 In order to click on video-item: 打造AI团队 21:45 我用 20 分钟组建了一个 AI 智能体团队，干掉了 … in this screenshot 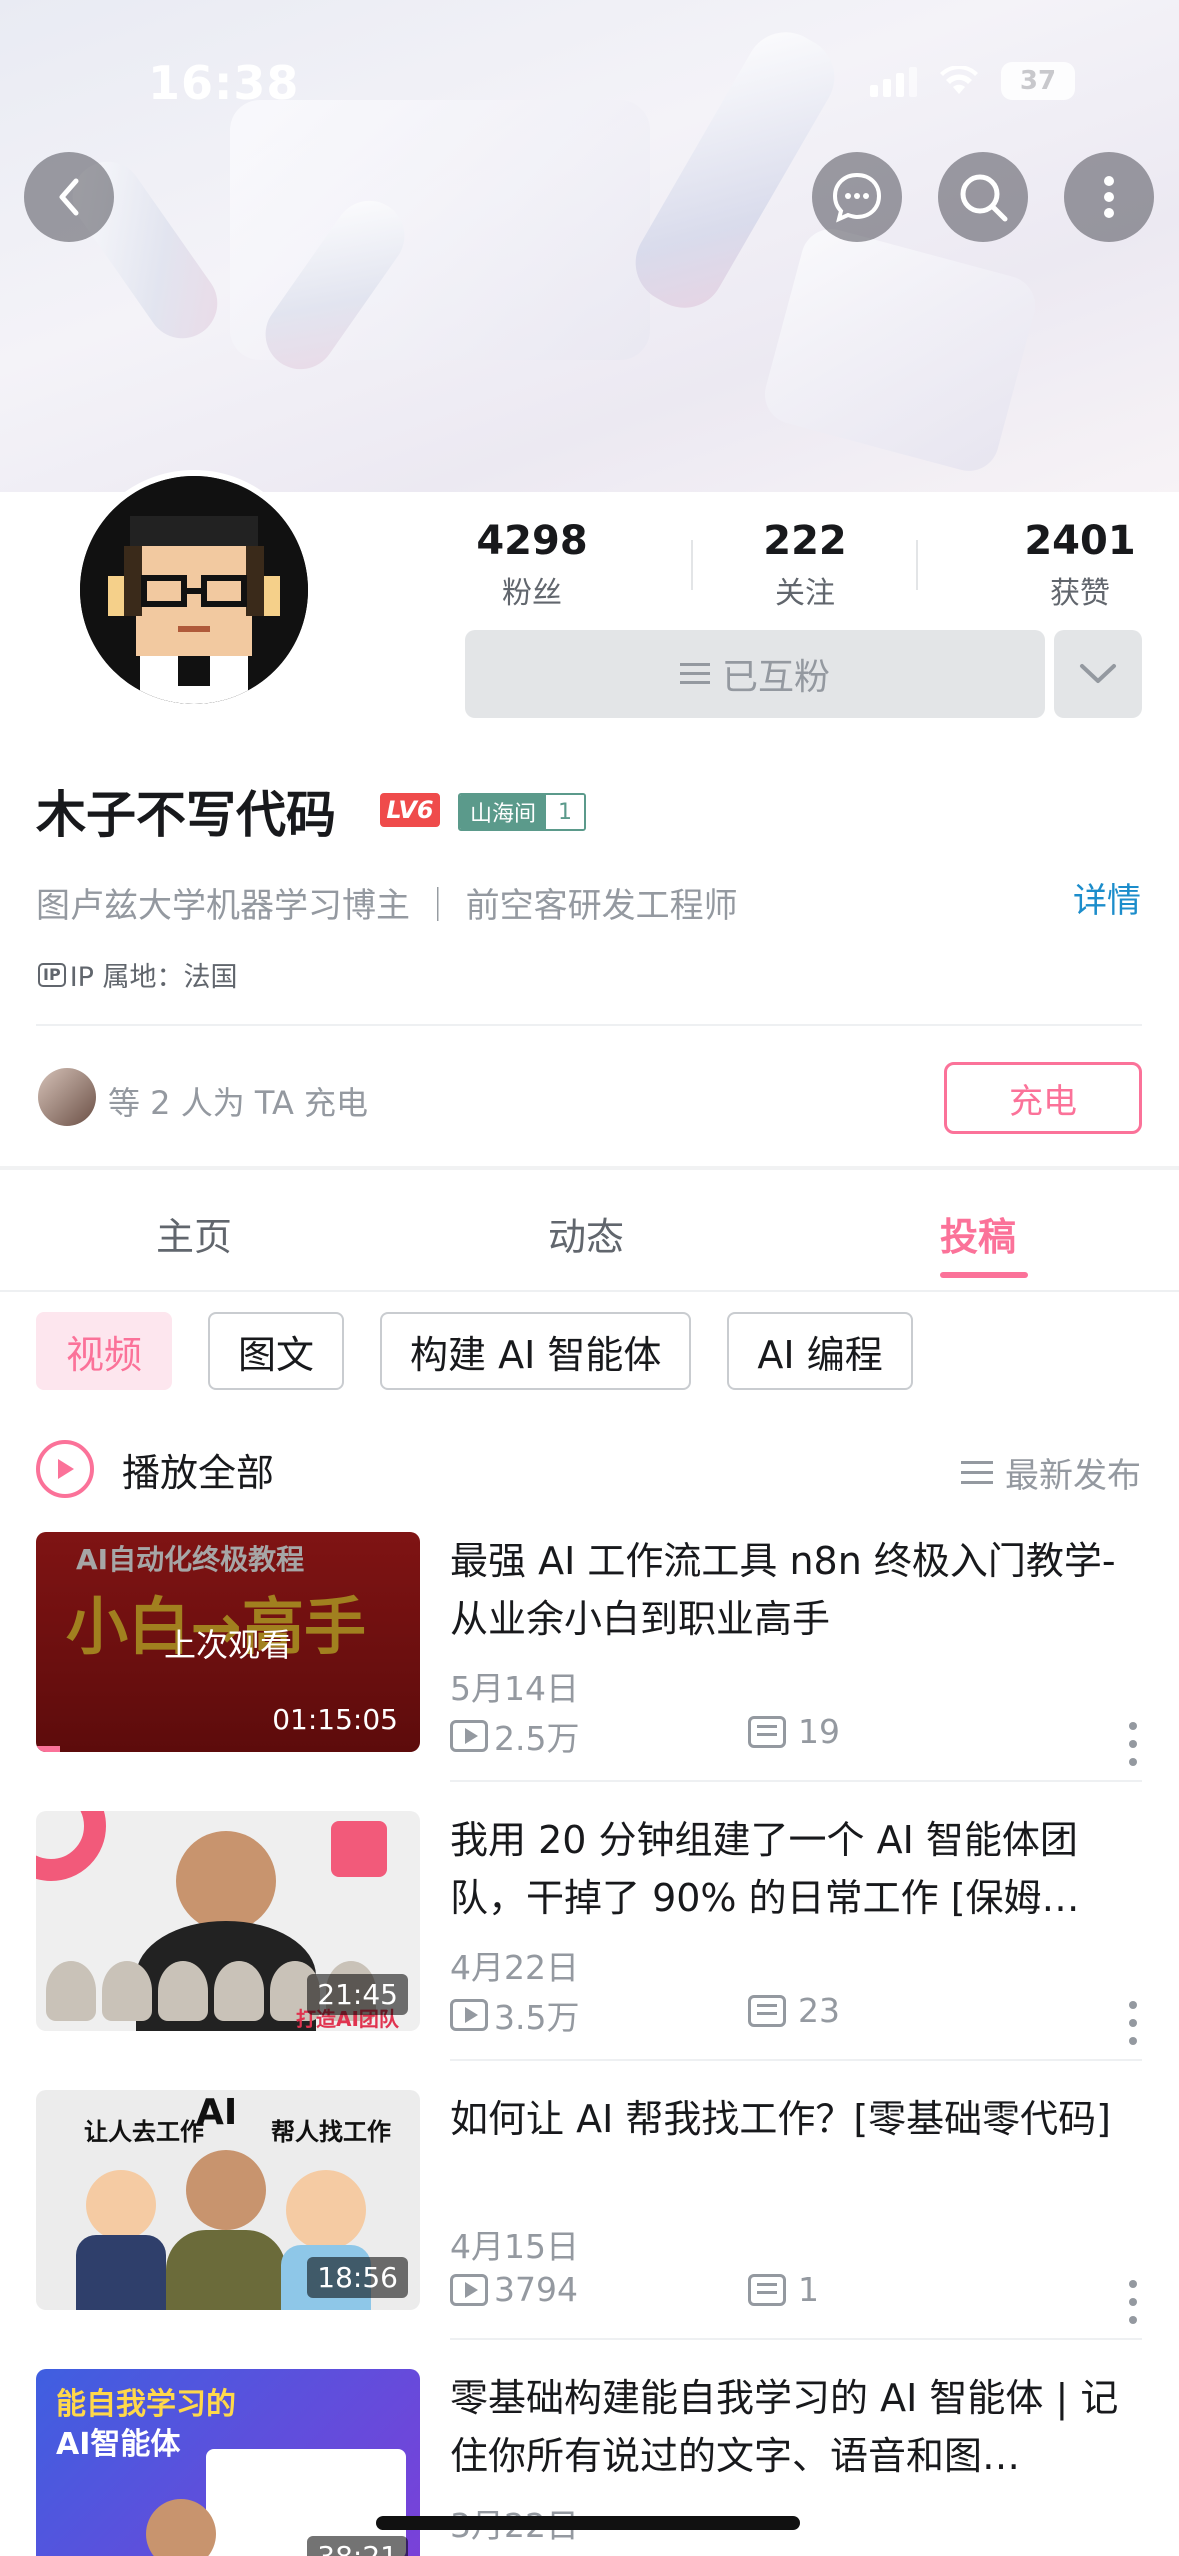, I will do `click(589, 1928)`.